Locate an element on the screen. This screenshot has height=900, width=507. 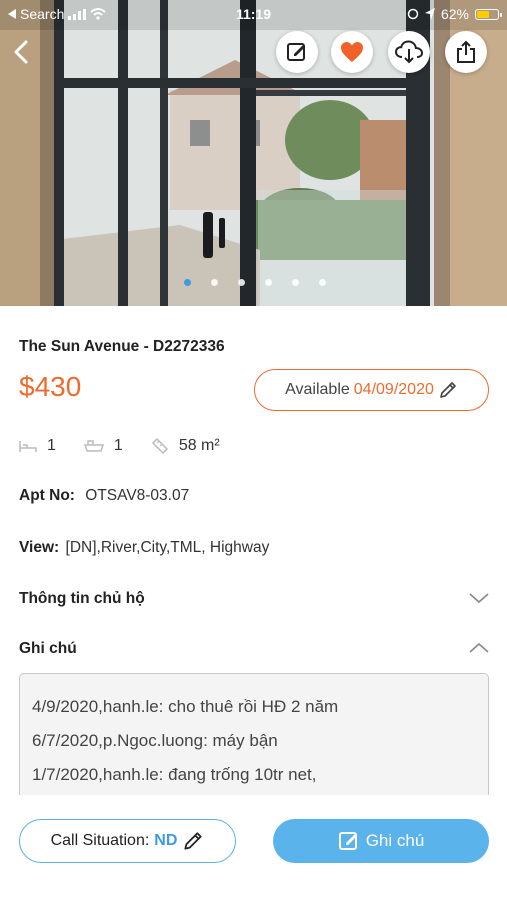
apt-no-value: OTSAV8-03.07 is located at coordinates (137, 495).